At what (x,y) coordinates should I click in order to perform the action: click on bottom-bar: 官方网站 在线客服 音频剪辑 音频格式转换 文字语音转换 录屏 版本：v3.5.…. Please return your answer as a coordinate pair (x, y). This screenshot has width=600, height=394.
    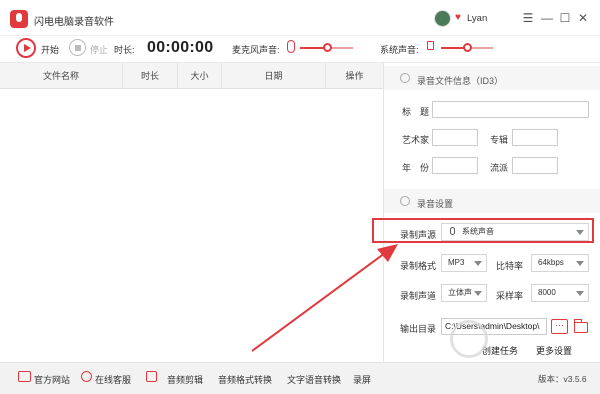
    Looking at the image, I should click on (300, 378).